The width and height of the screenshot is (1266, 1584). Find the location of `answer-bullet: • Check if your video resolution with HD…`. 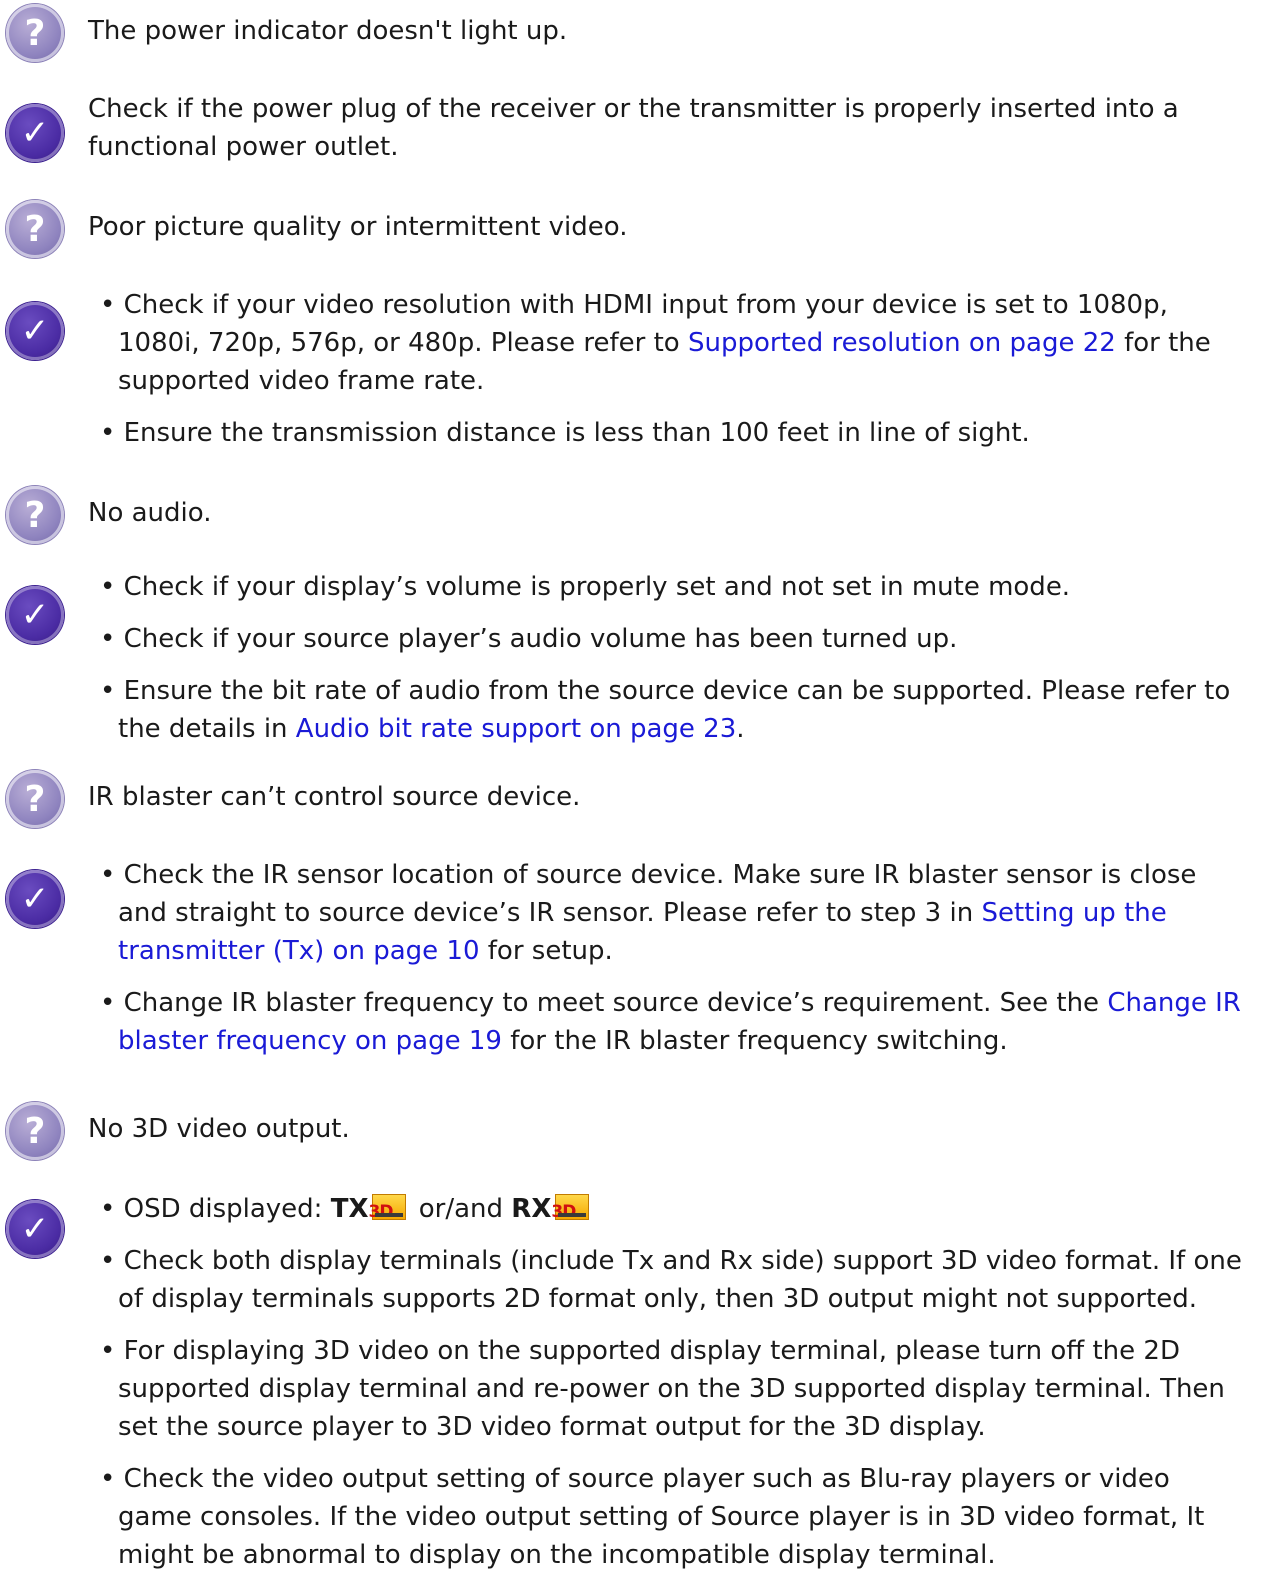

answer-bullet: • Check if your video resolution with HD… is located at coordinates (655, 343).